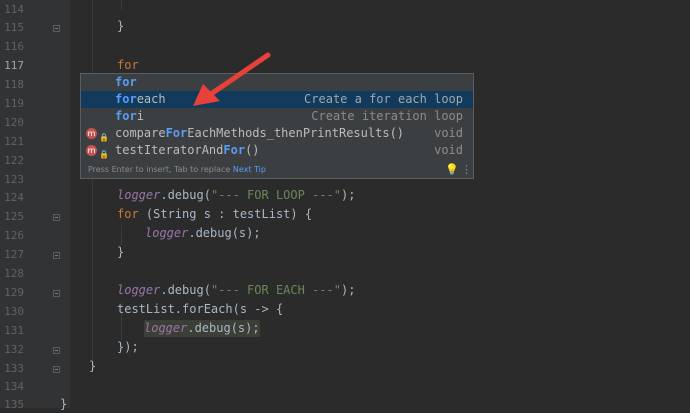 This screenshot has height=413, width=690. Describe the element at coordinates (232, 79) in the screenshot. I see `annotation-arrow-icon` at that location.